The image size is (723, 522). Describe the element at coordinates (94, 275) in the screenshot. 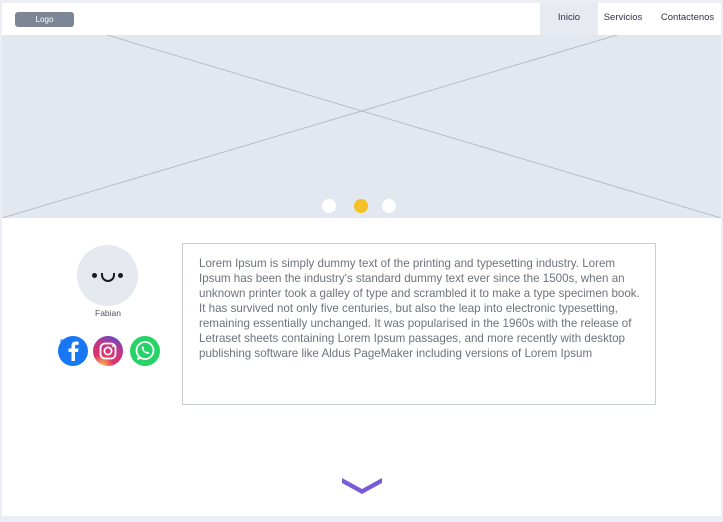

I see `avatar-eye-left` at that location.